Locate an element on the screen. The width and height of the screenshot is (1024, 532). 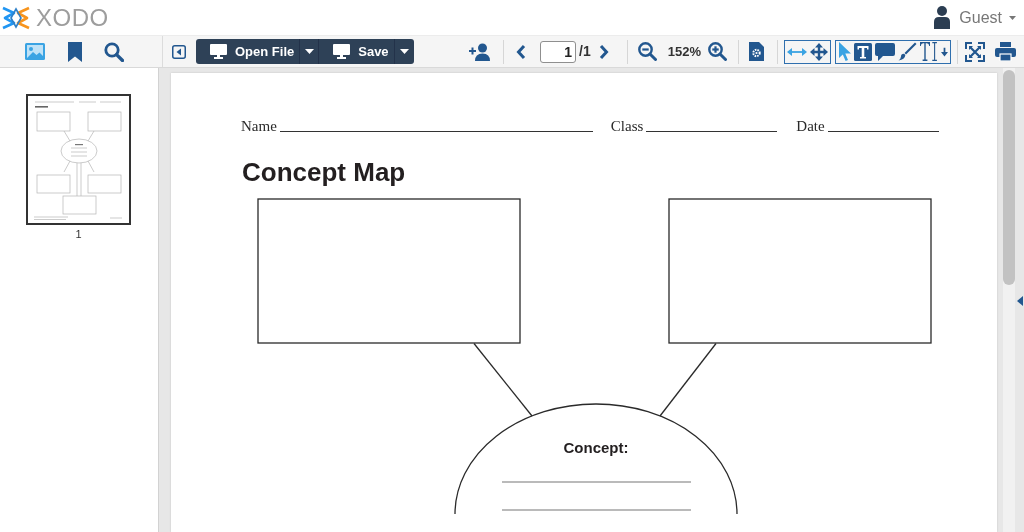
concept-label: Concept: is located at coordinates (596, 447).